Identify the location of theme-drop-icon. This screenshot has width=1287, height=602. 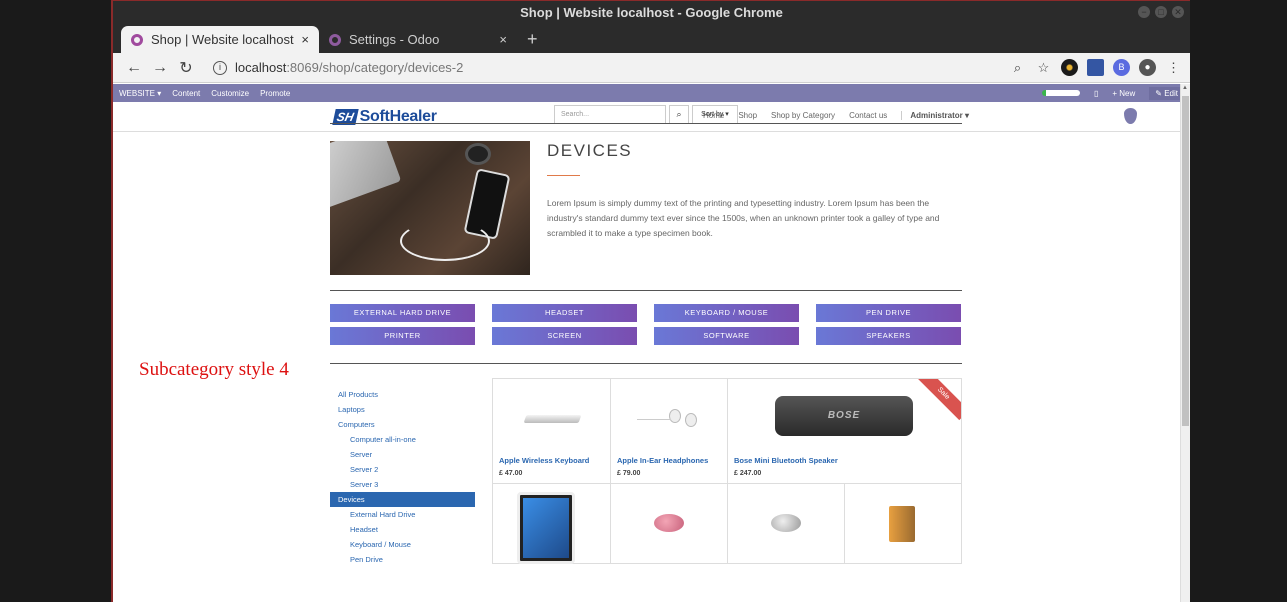
(1130, 116).